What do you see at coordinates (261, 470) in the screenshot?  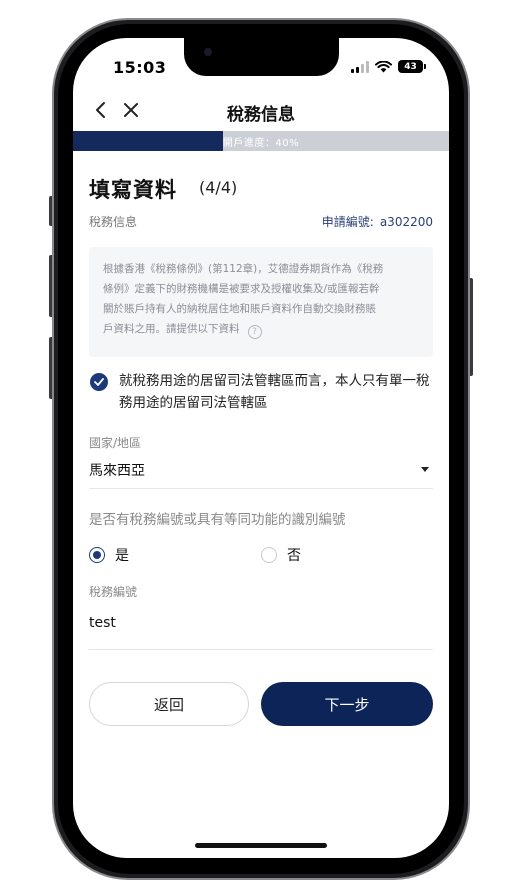 I see `country-select: 馬來西亞` at bounding box center [261, 470].